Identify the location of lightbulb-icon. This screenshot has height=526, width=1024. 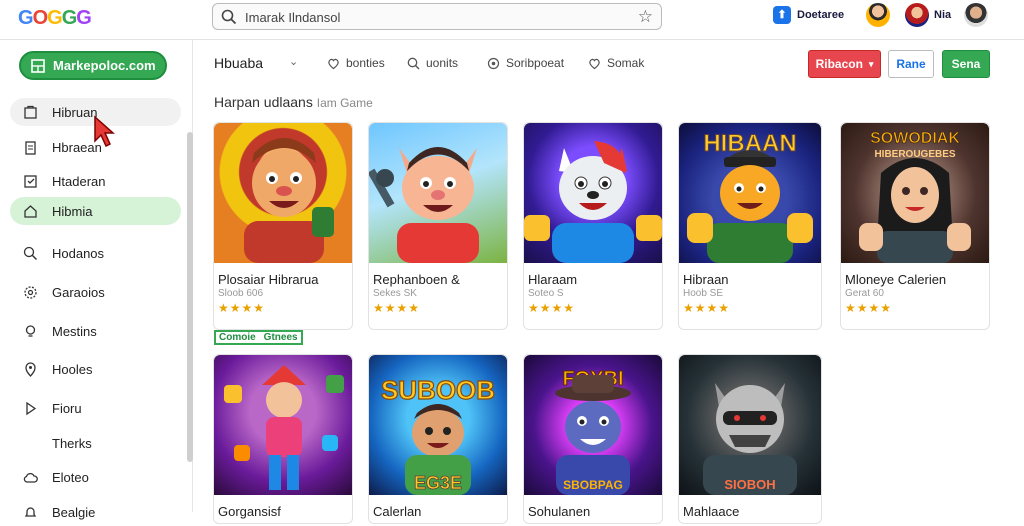
(30, 331).